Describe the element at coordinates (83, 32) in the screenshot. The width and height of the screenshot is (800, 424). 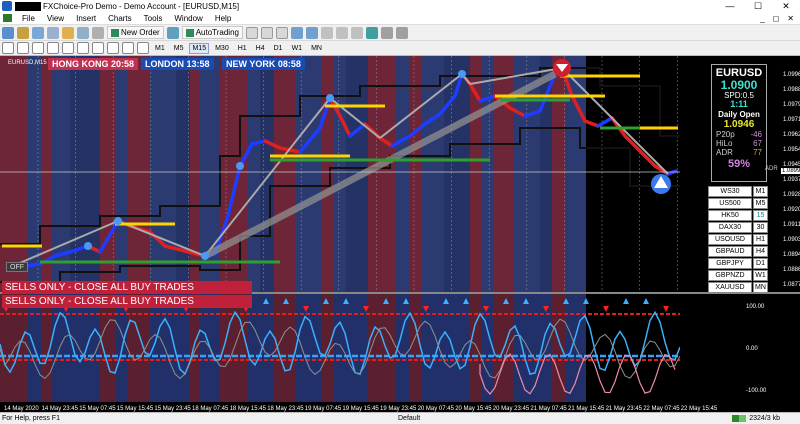
I see `terminal-icon` at that location.